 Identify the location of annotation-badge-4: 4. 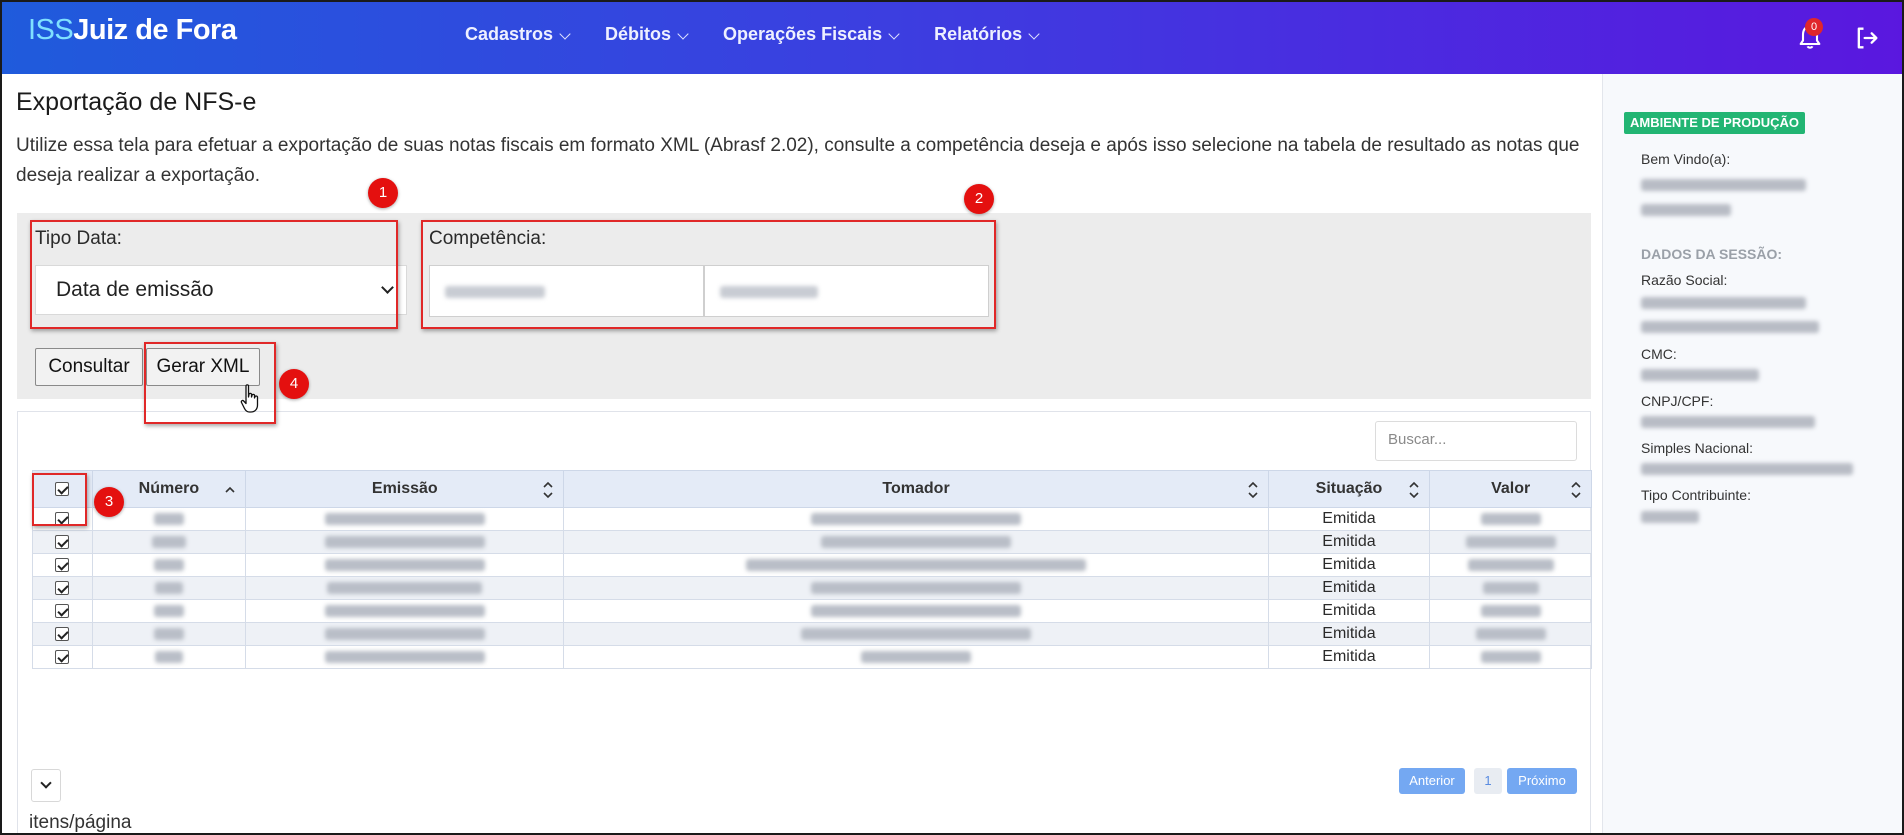
(294, 384).